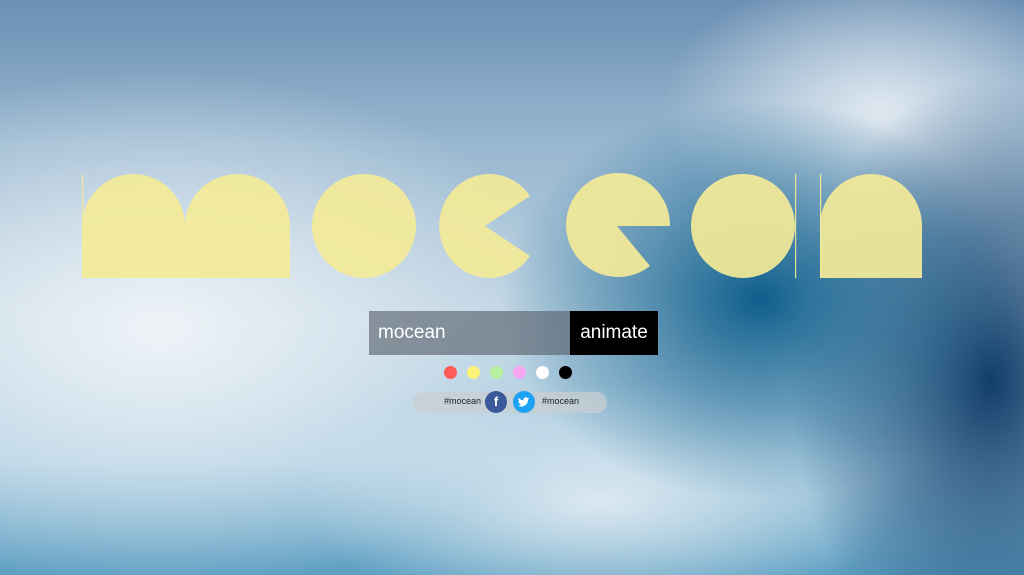 This screenshot has width=1024, height=575. I want to click on swatch-green, so click(496, 372).